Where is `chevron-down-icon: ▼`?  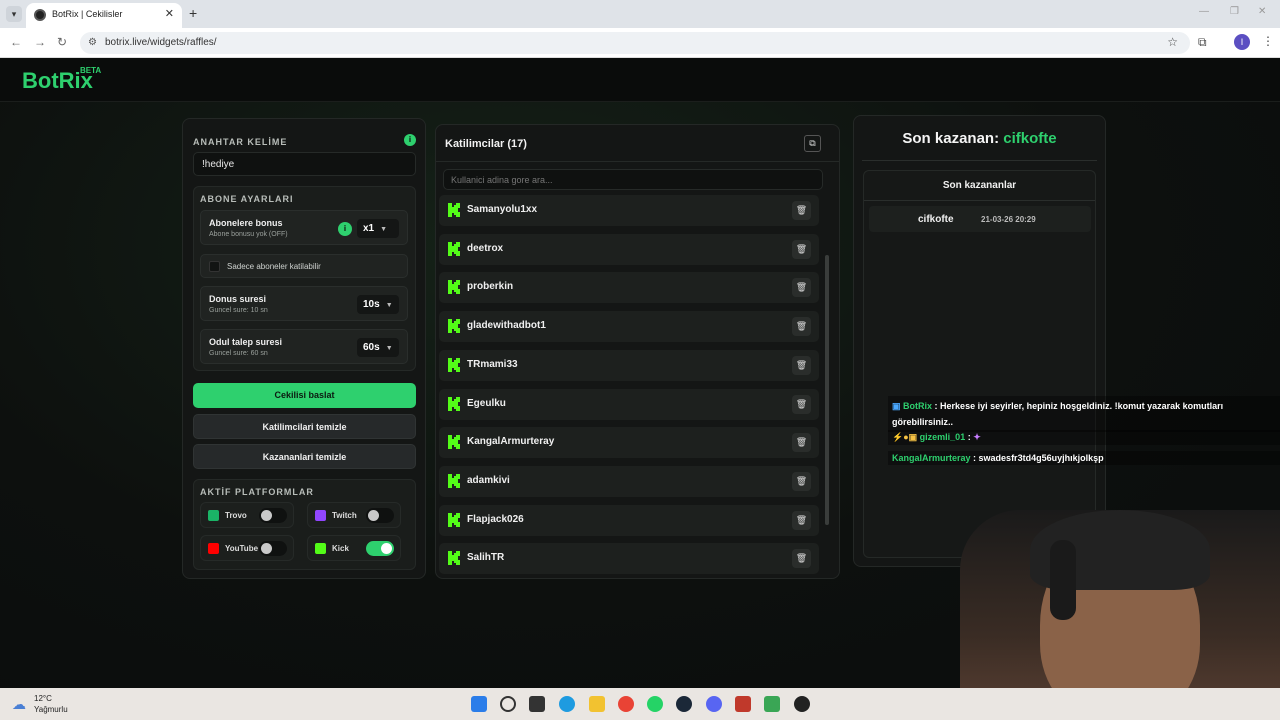
chevron-down-icon: ▼ is located at coordinates (389, 305).